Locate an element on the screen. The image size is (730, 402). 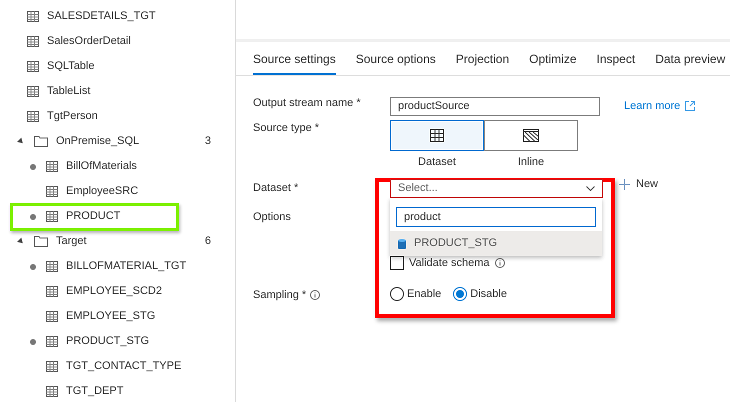
field-label: Options is located at coordinates (272, 217).